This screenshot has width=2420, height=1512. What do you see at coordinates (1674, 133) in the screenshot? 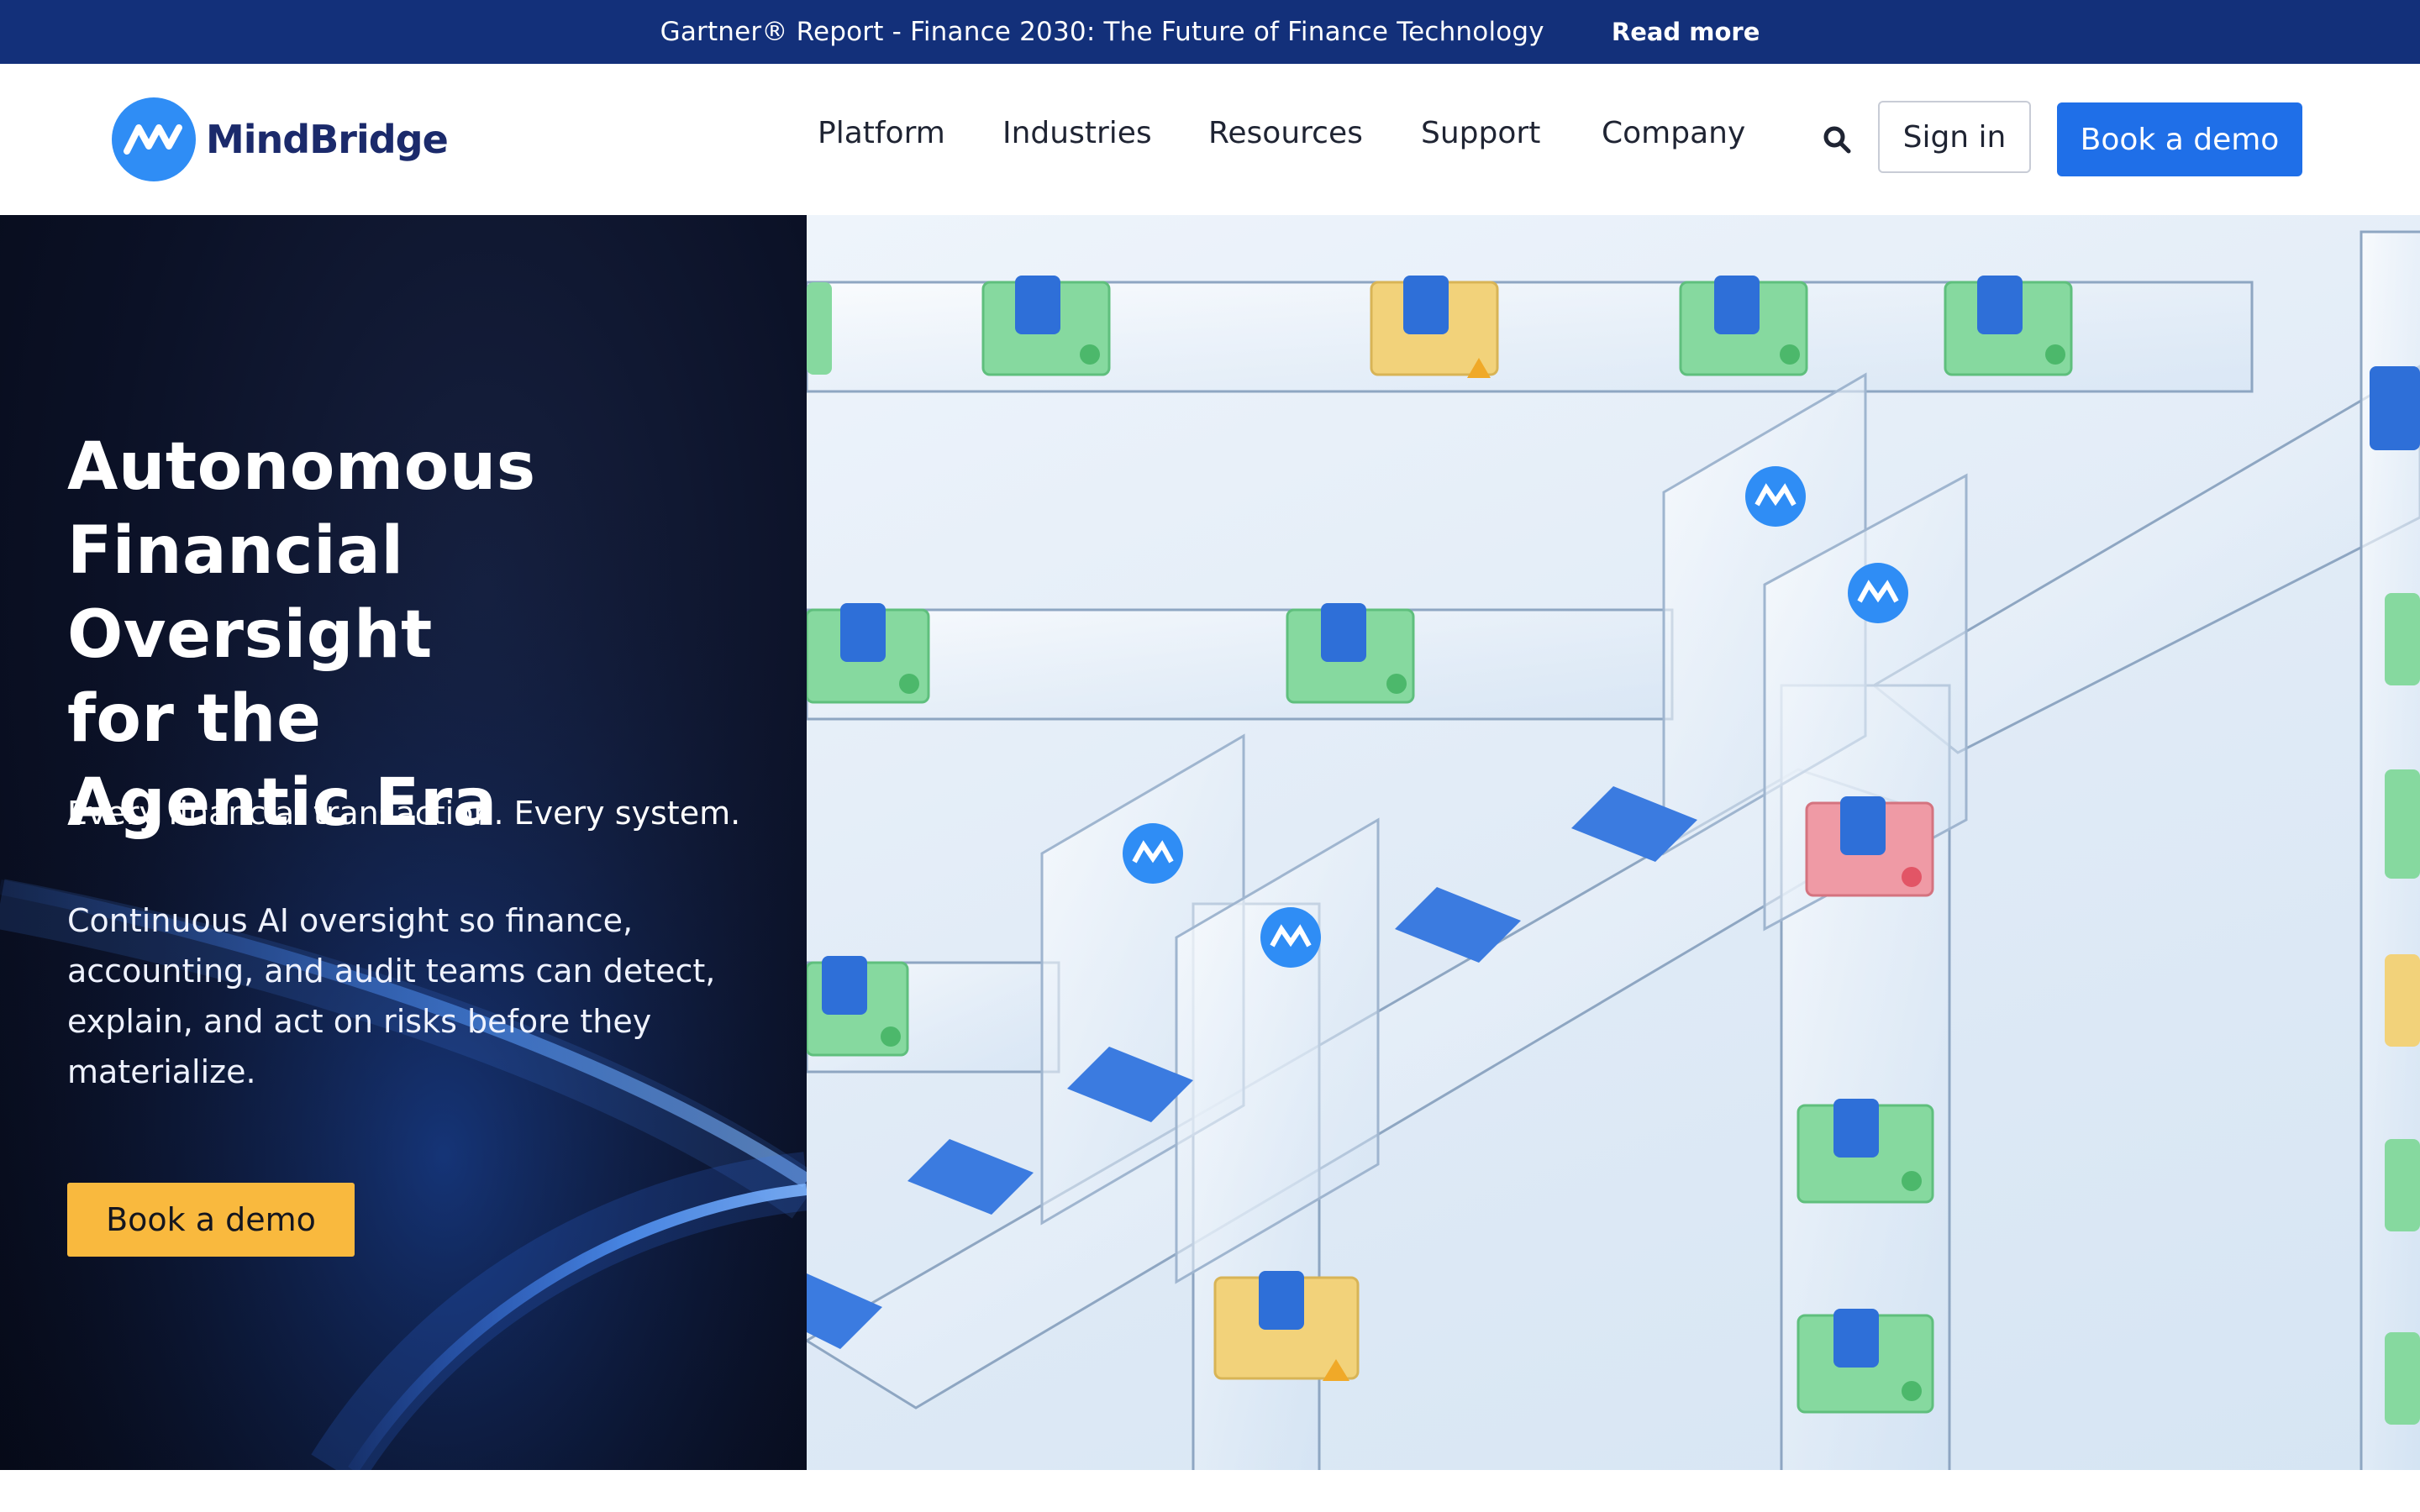
I see `nav-company: Company` at bounding box center [1674, 133].